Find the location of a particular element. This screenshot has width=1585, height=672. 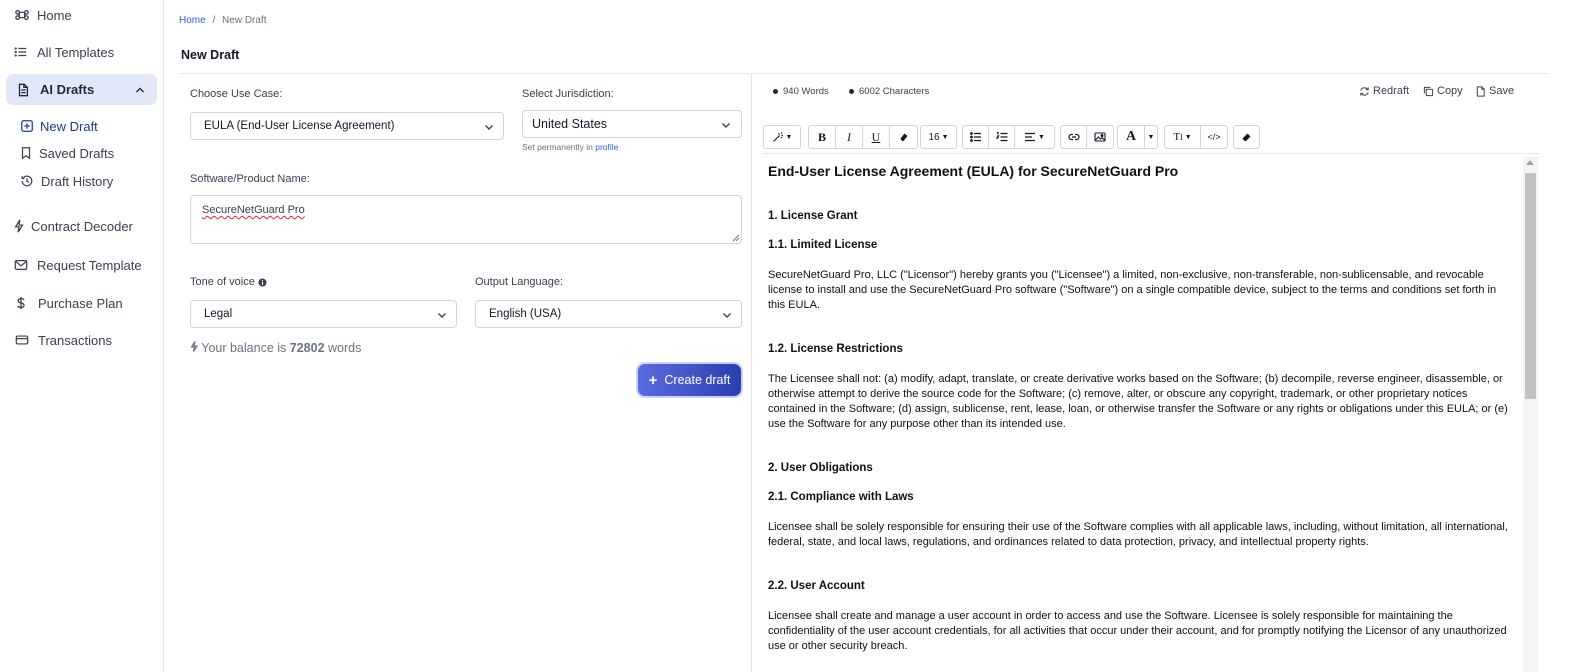

link-button is located at coordinates (1074, 137).